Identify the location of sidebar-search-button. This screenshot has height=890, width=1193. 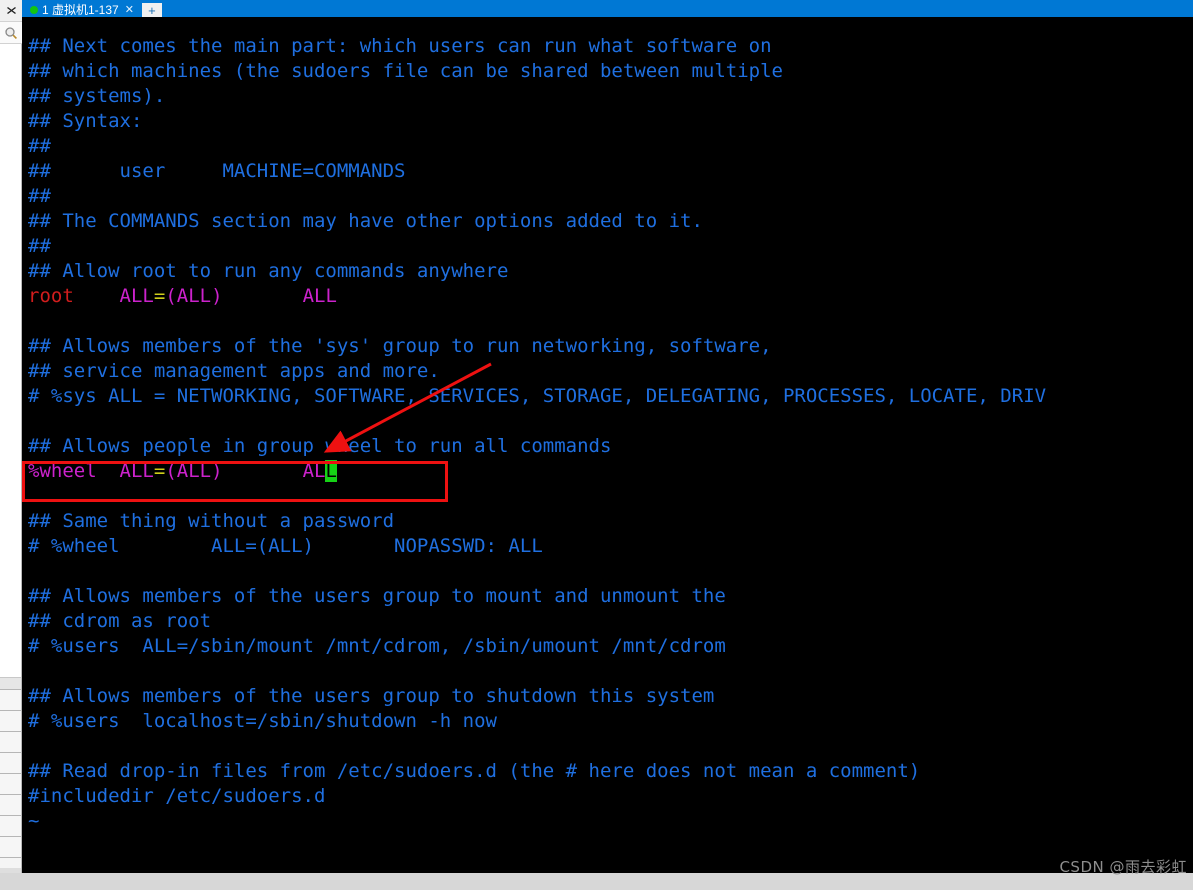
(11, 33).